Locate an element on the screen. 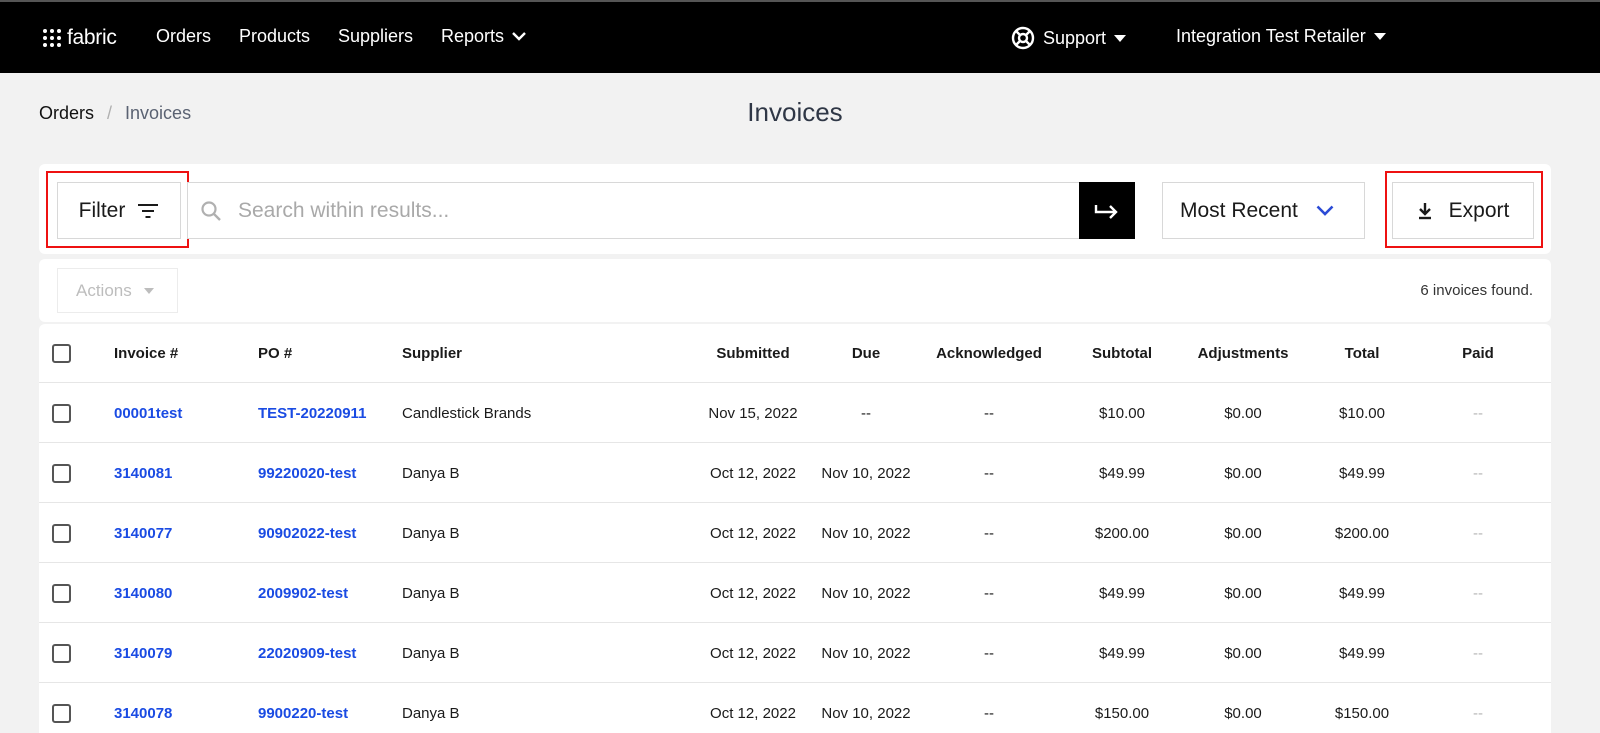  actions-panel is located at coordinates (795, 290).